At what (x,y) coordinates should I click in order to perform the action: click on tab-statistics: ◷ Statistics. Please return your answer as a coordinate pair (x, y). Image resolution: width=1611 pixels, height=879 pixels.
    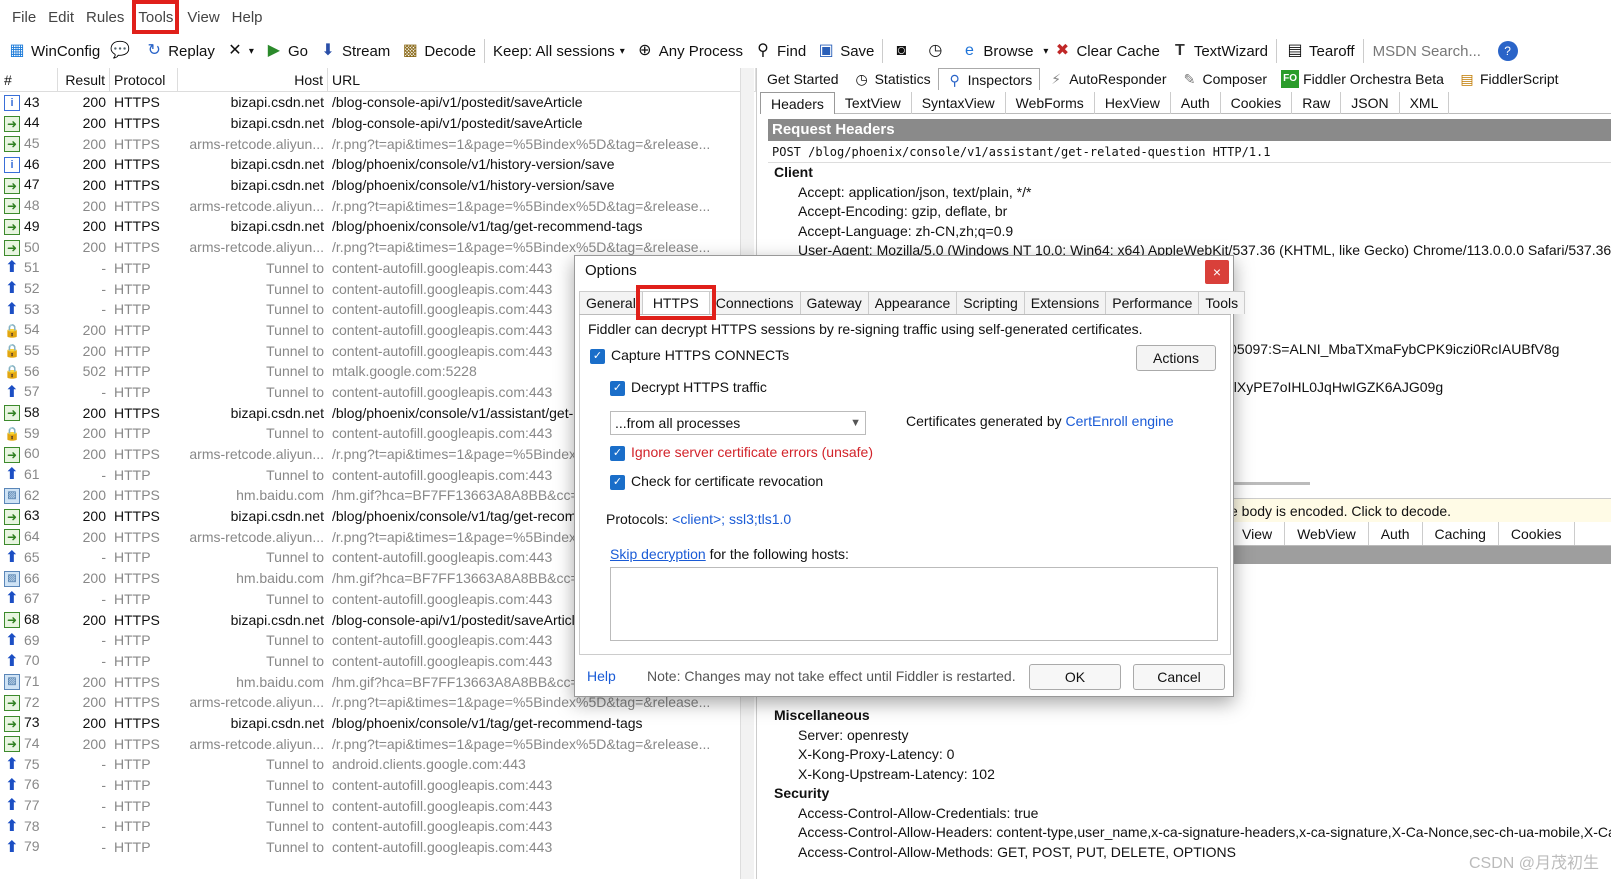
    Looking at the image, I should click on (892, 79).